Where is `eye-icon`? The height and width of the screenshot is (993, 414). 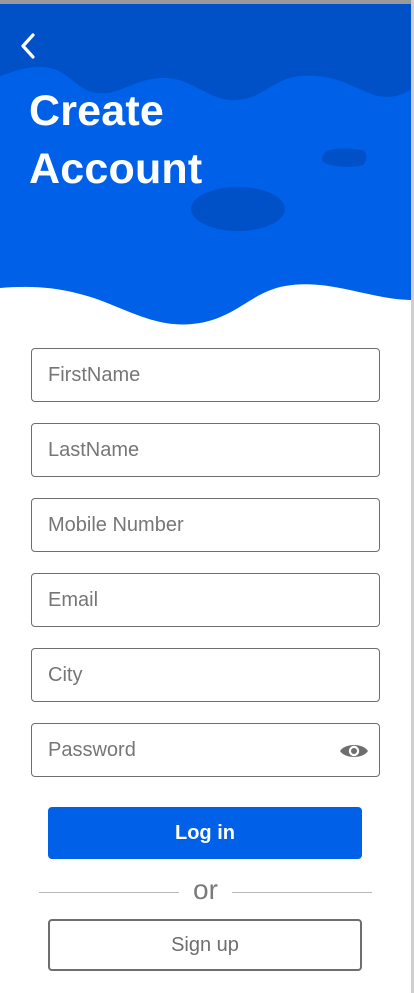
eye-icon is located at coordinates (354, 751).